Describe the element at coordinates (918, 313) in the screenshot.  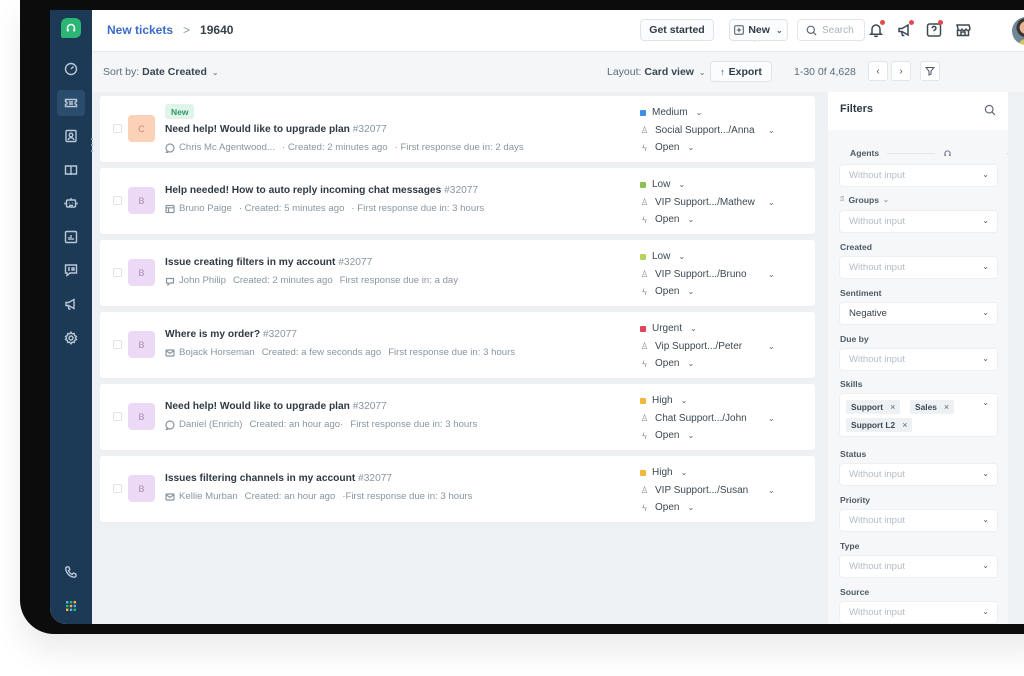
I see `sentiment-select: Negative ⌄` at that location.